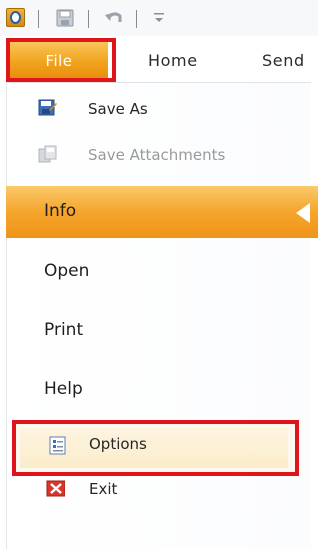 The image size is (320, 554). What do you see at coordinates (157, 155) in the screenshot?
I see `save-attachments-command: Save Attachments` at bounding box center [157, 155].